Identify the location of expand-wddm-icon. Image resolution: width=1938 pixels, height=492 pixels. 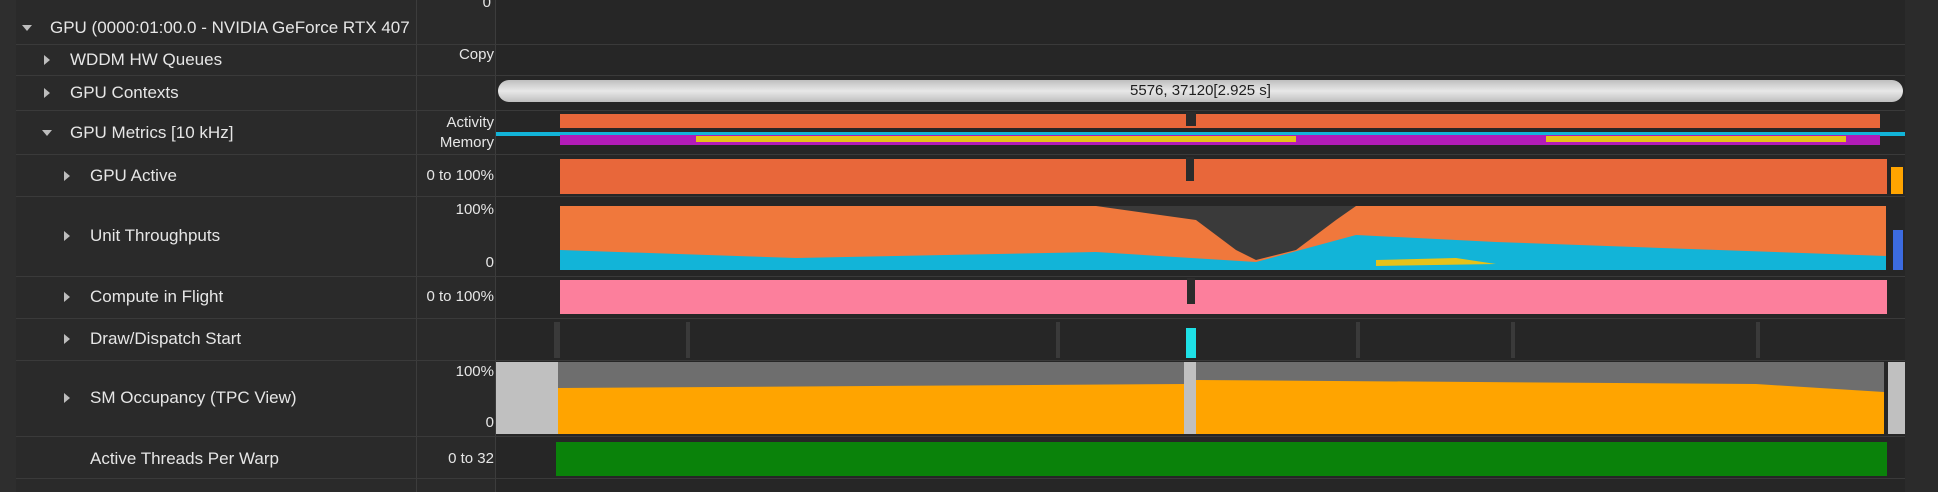
(47, 60).